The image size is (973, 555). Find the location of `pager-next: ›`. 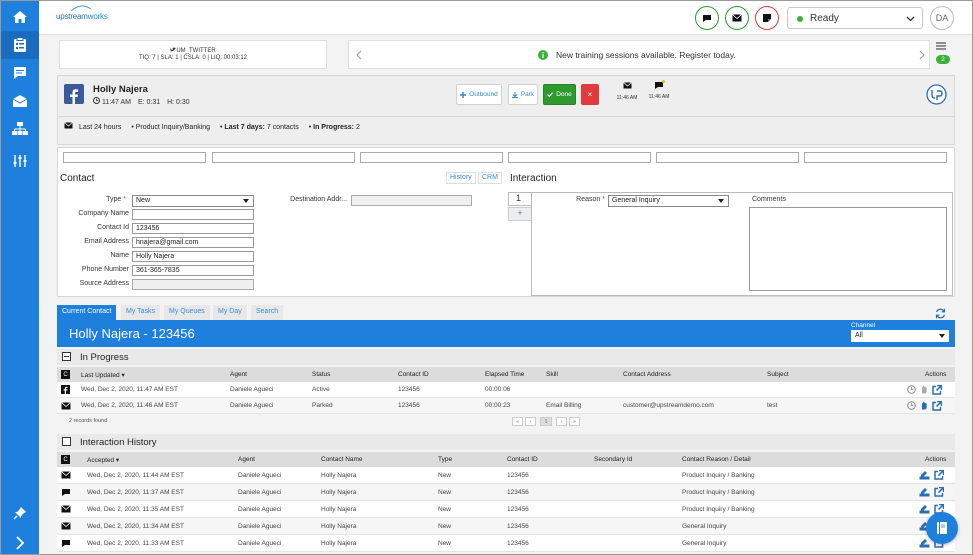

pager-next: › is located at coordinates (561, 421).